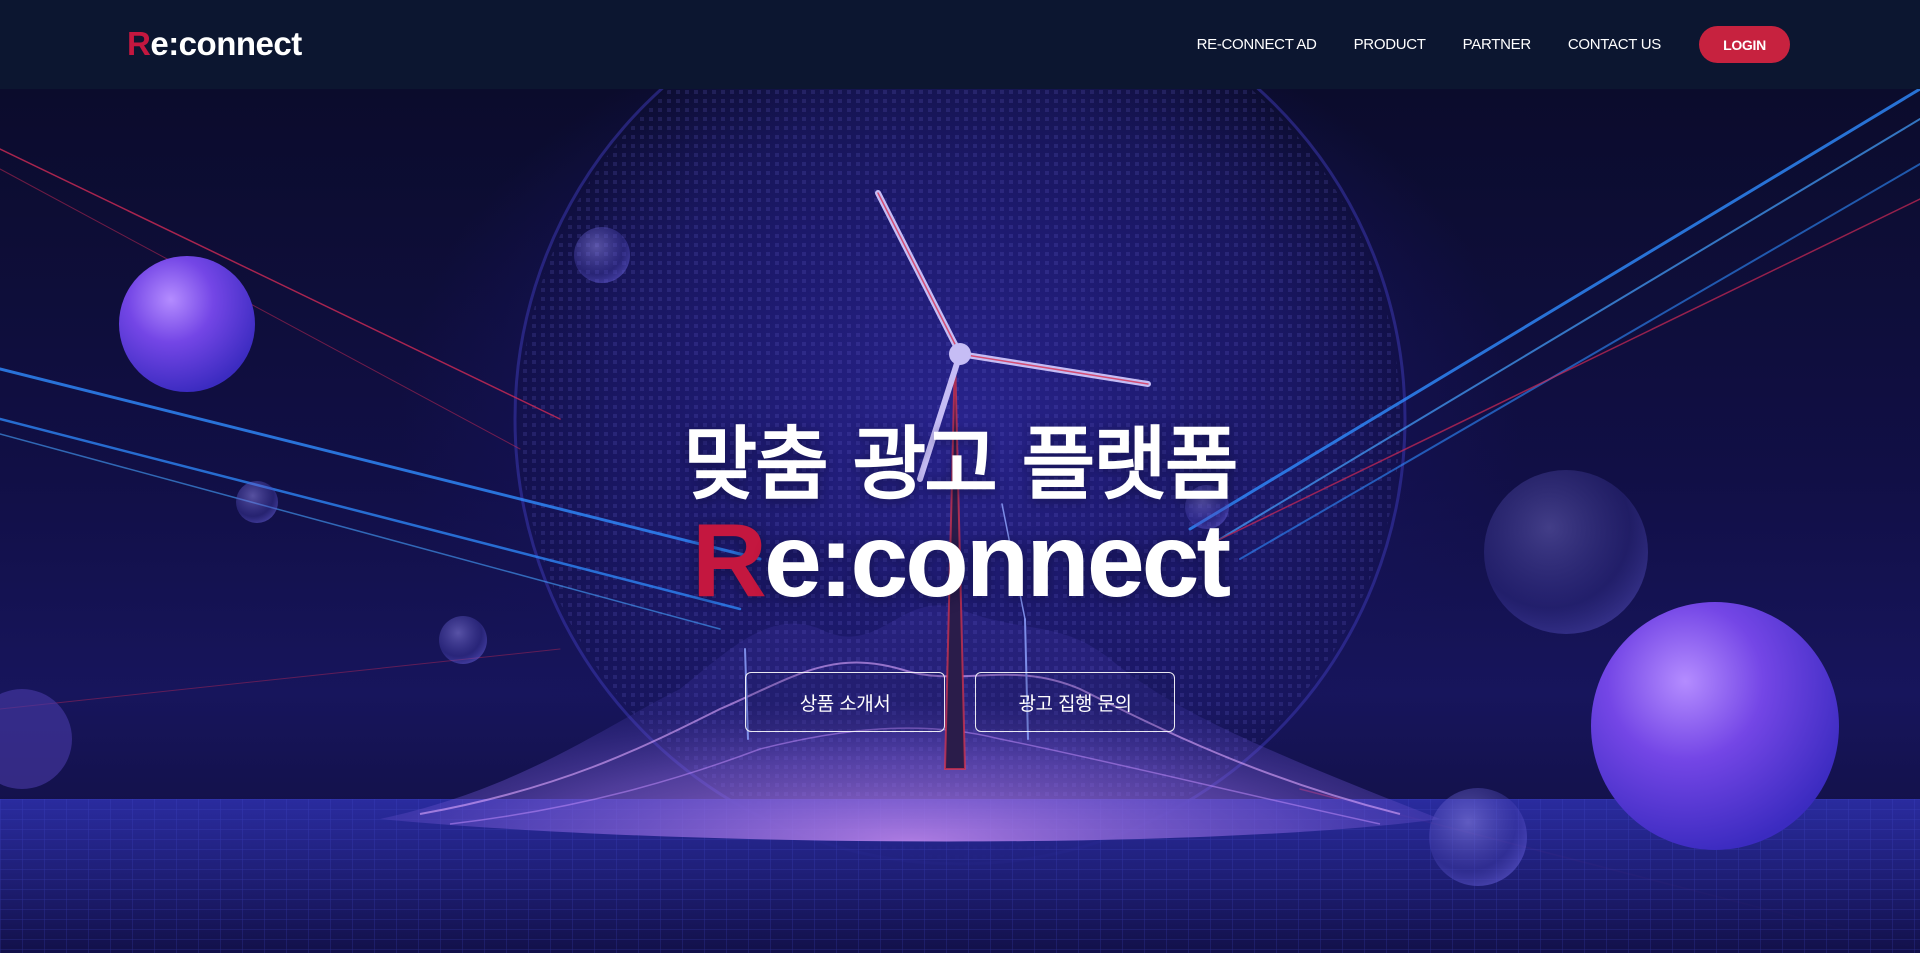  What do you see at coordinates (1257, 44) in the screenshot?
I see `nav-reconnect-ad: RE-CONNECT AD` at bounding box center [1257, 44].